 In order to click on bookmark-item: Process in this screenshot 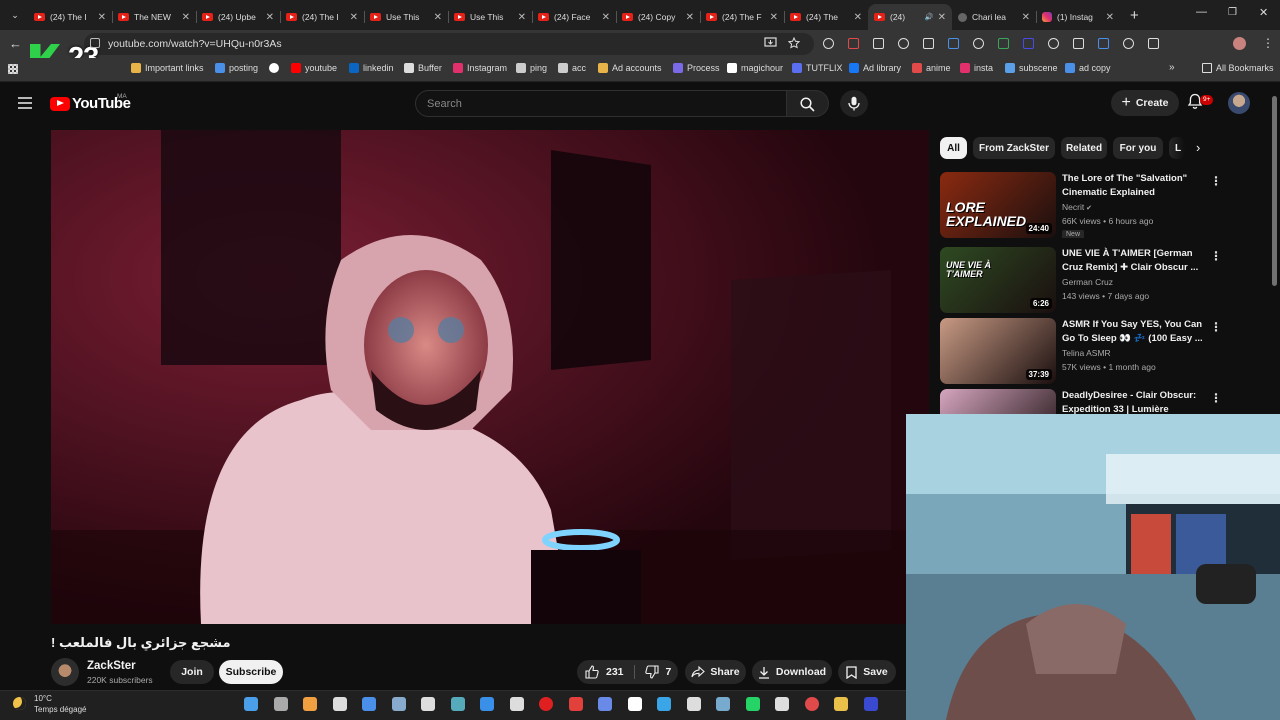, I will do `click(696, 68)`.